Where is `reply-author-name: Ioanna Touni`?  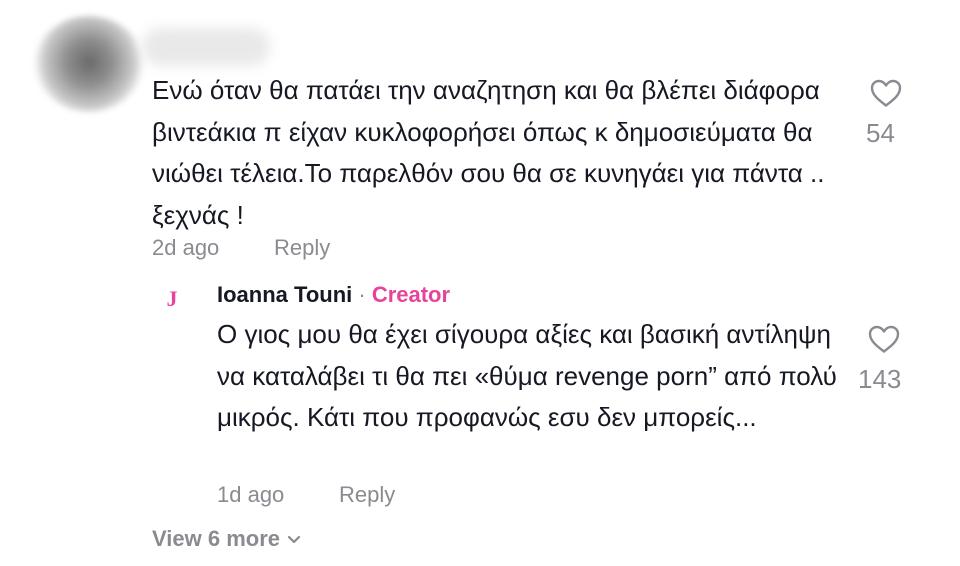 reply-author-name: Ioanna Touni is located at coordinates (284, 294).